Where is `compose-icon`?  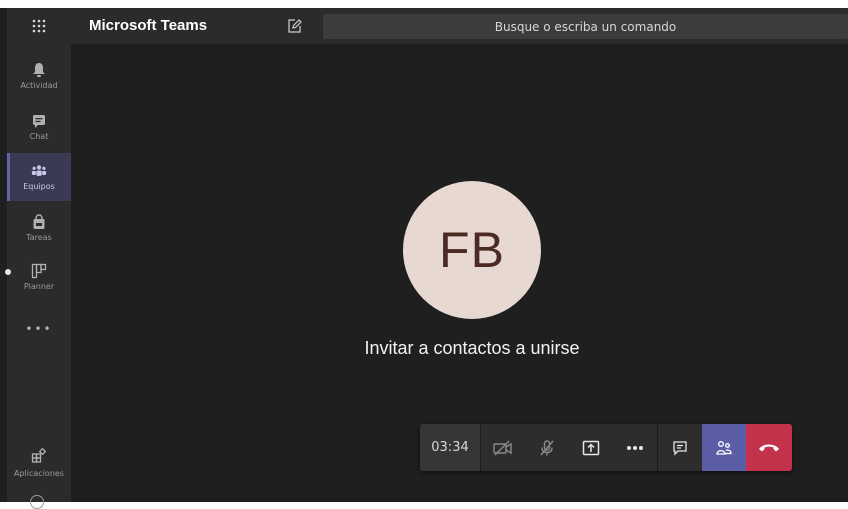
compose-icon is located at coordinates (295, 26).